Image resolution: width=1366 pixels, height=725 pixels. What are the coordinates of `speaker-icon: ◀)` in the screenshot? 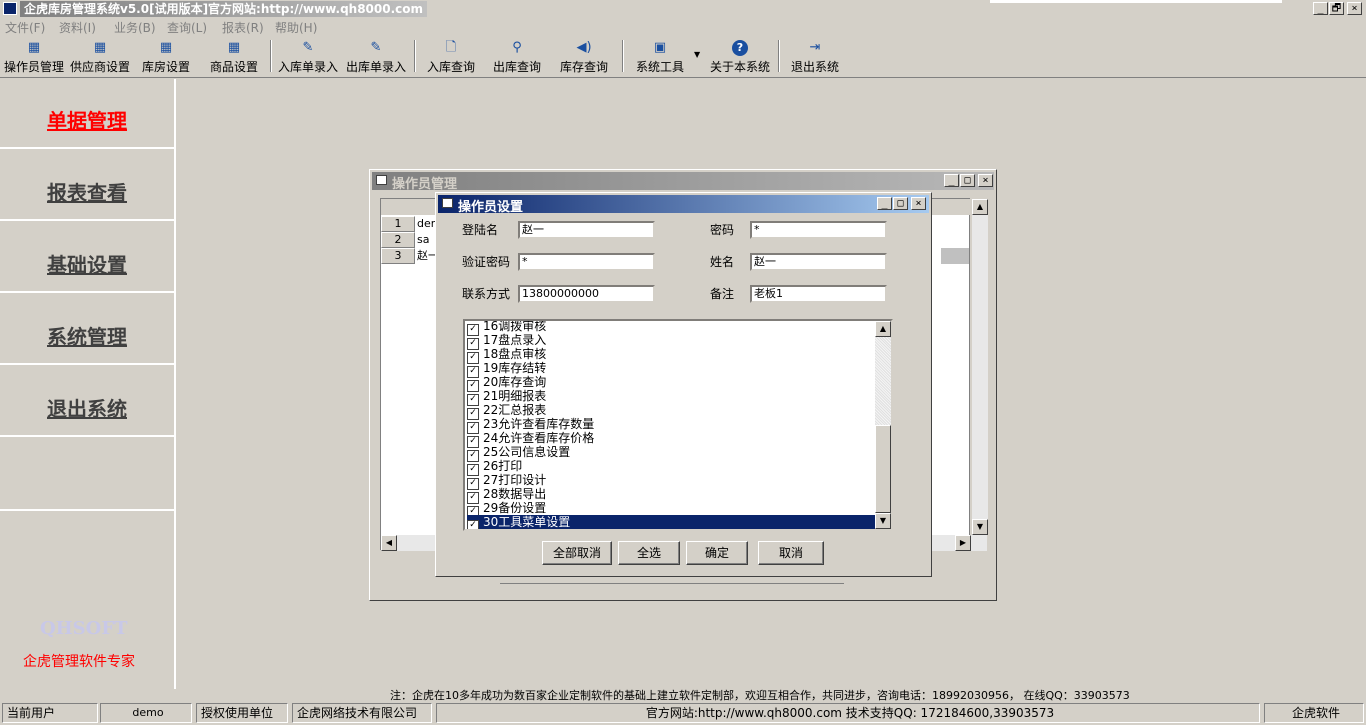 It's located at (584, 47).